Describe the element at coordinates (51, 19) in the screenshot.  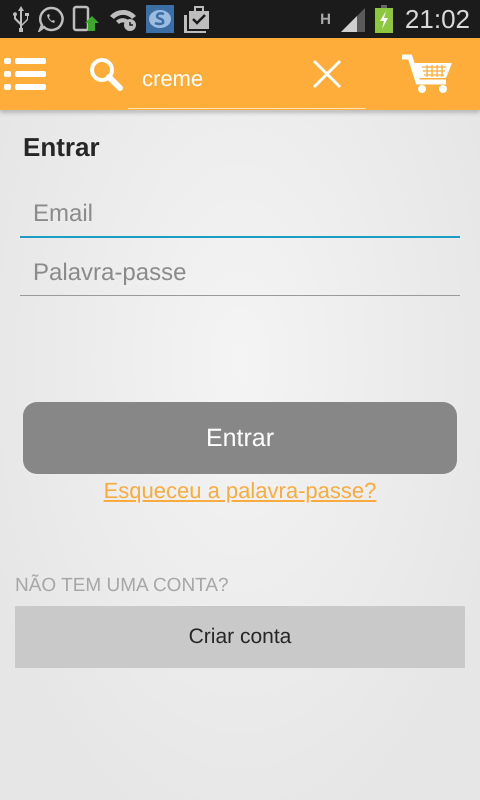
I see `chat-icon` at that location.